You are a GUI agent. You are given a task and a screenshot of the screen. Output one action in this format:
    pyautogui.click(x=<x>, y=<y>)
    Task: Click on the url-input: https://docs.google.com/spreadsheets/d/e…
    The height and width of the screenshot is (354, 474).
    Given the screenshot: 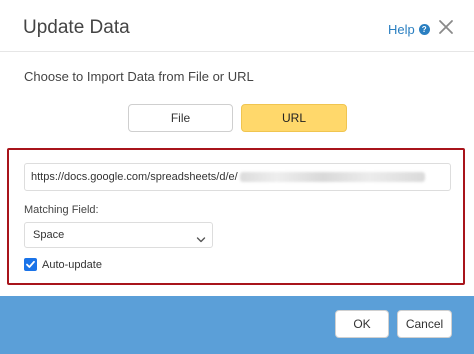 What is the action you would take?
    pyautogui.click(x=237, y=177)
    